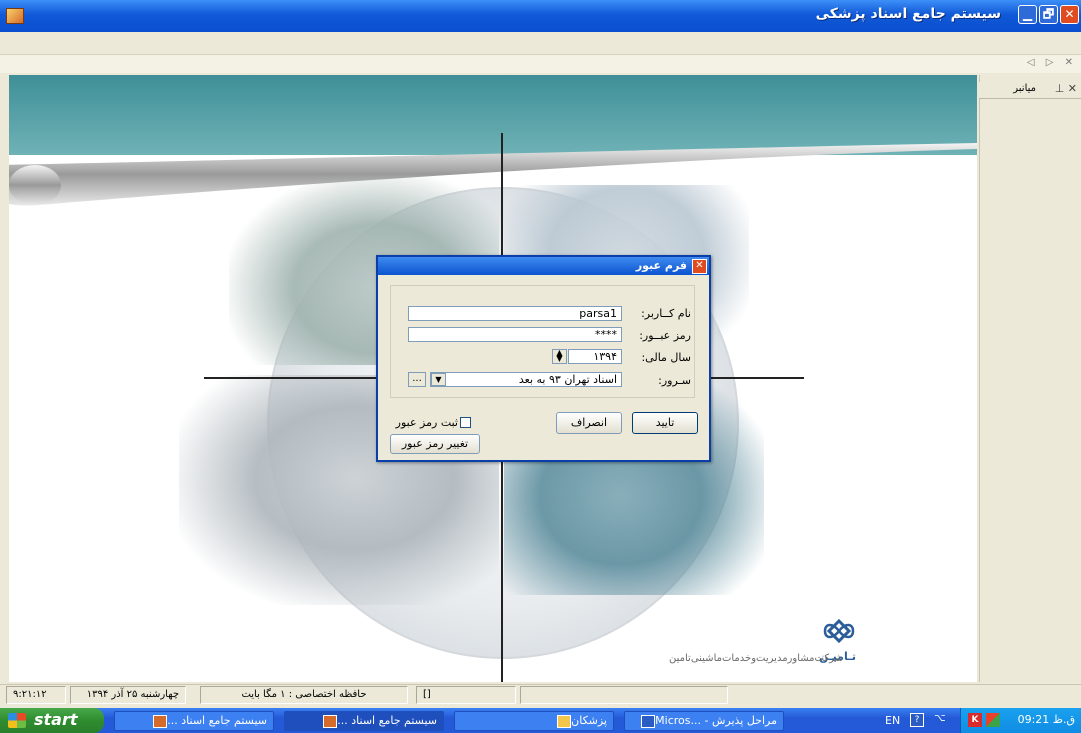  I want to click on taskbar-item-app-2: ... سیستم جامع اسناد, so click(364, 721).